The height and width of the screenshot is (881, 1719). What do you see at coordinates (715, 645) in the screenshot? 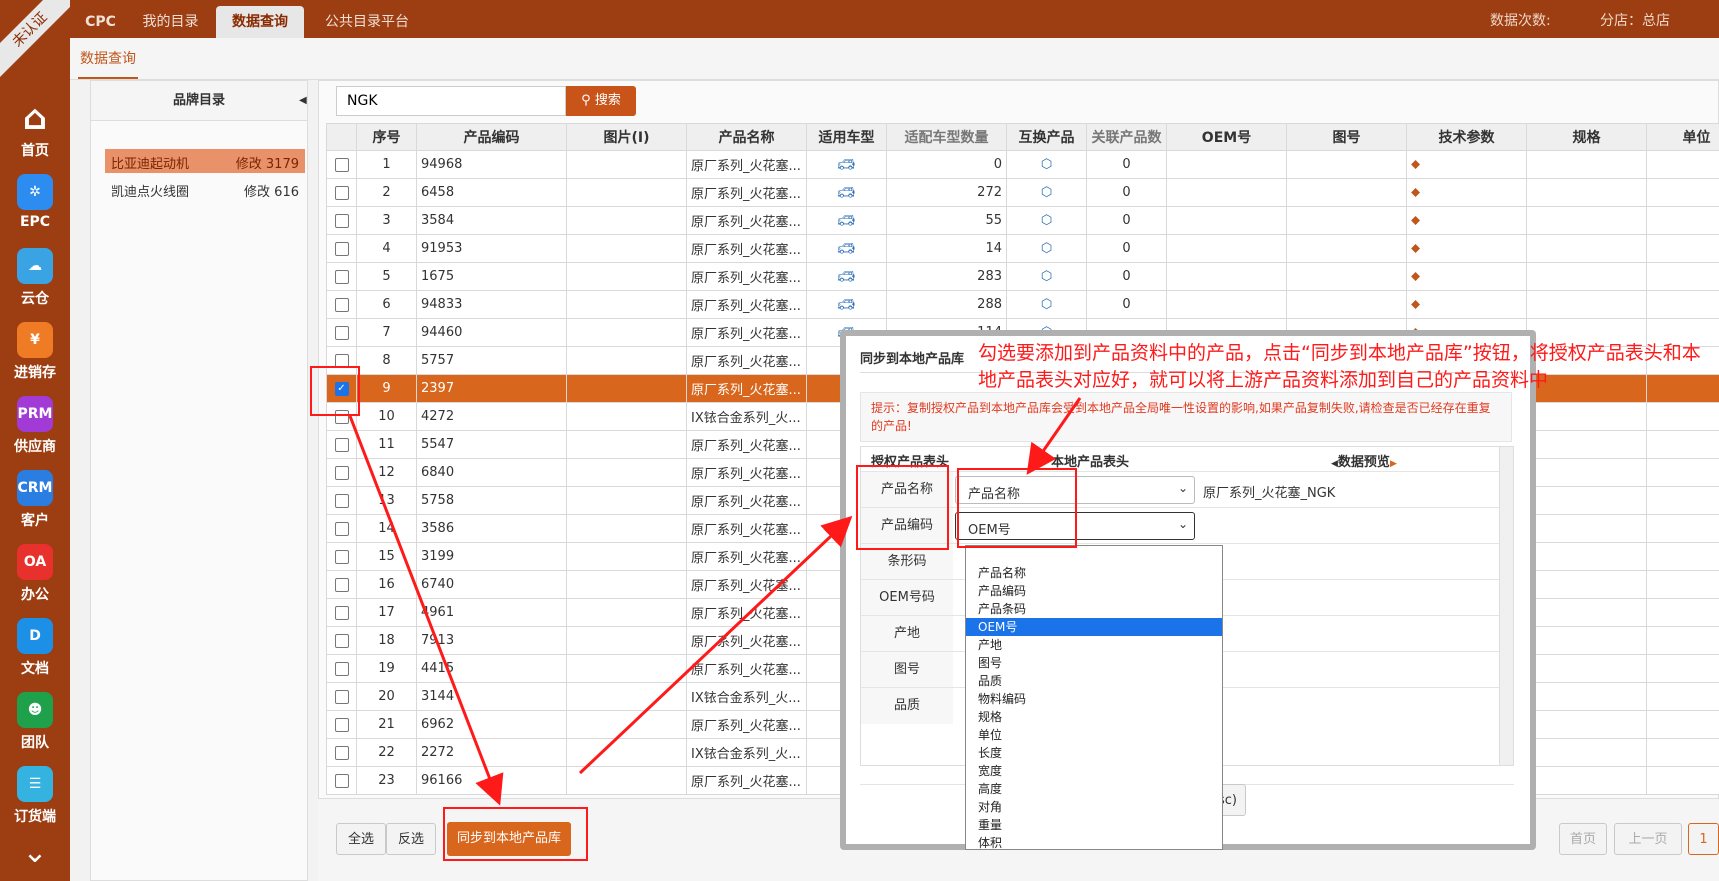
I see `arrow-sync-to-modal` at bounding box center [715, 645].